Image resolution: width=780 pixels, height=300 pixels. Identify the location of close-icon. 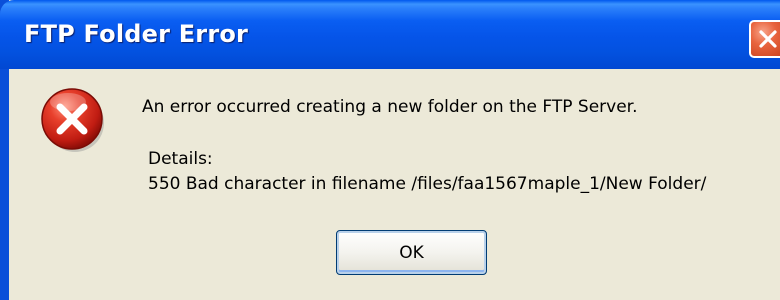
(768, 39).